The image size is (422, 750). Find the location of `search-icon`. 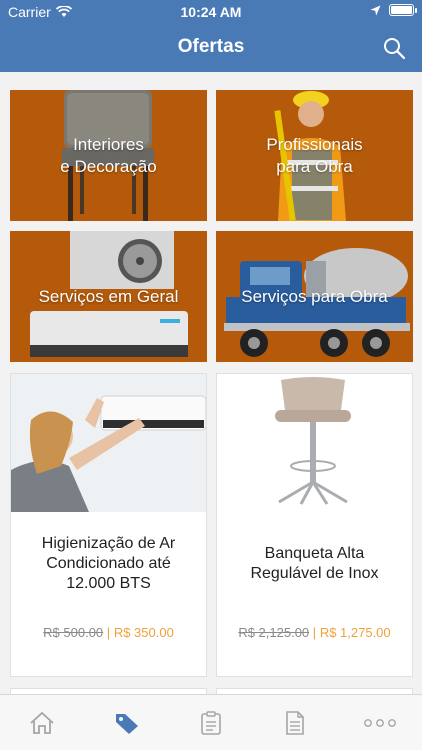

search-icon is located at coordinates (394, 48).